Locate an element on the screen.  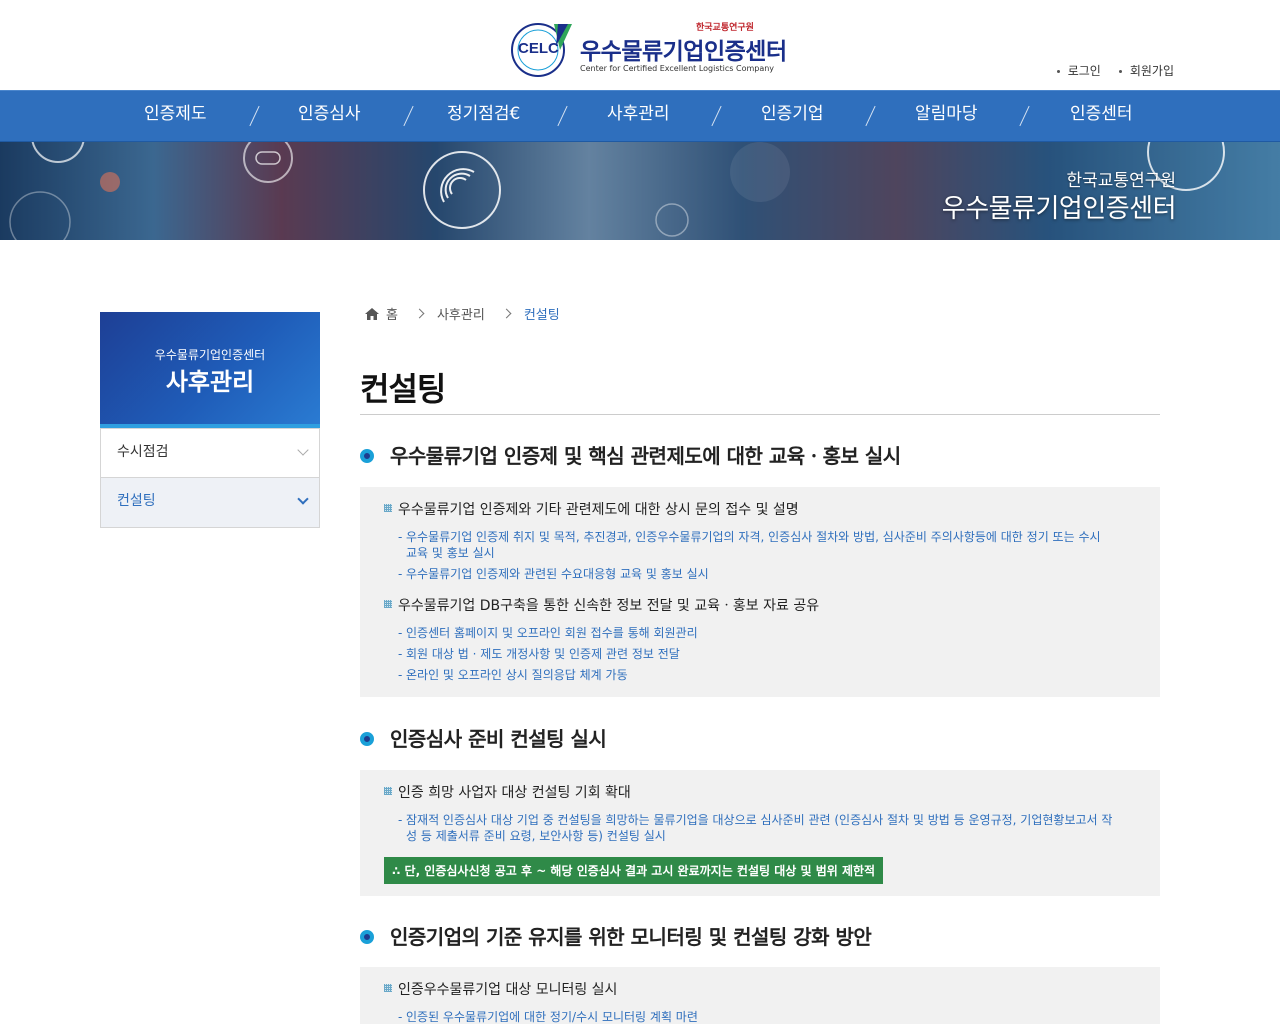
list-item: 온라인 및 오프라인 상시 질의응답 체계 가동 is located at coordinates (761, 675).